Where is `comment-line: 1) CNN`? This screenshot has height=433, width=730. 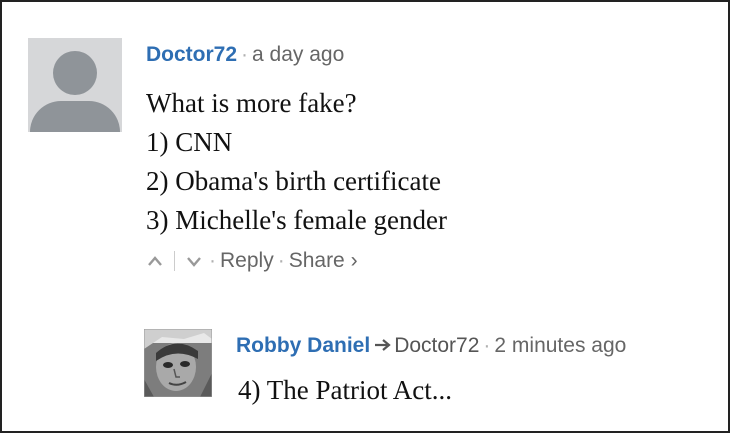 comment-line: 1) CNN is located at coordinates (189, 142).